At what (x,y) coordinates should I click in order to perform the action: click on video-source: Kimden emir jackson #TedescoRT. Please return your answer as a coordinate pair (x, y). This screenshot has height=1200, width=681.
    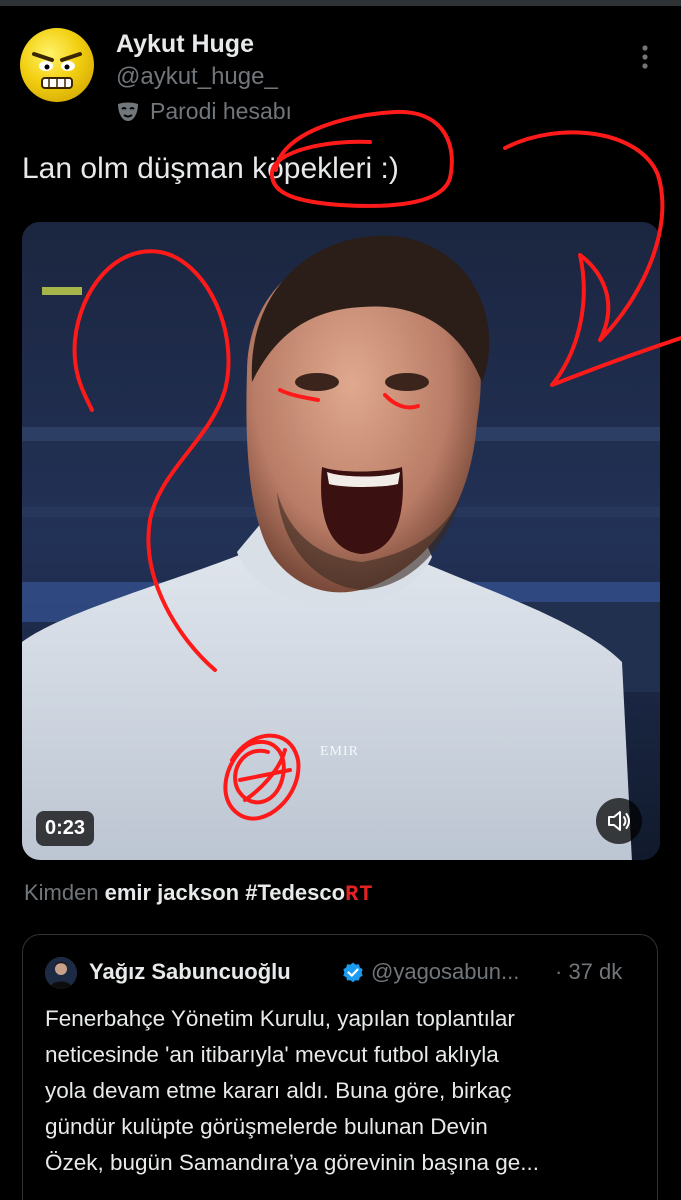
    Looking at the image, I should click on (199, 893).